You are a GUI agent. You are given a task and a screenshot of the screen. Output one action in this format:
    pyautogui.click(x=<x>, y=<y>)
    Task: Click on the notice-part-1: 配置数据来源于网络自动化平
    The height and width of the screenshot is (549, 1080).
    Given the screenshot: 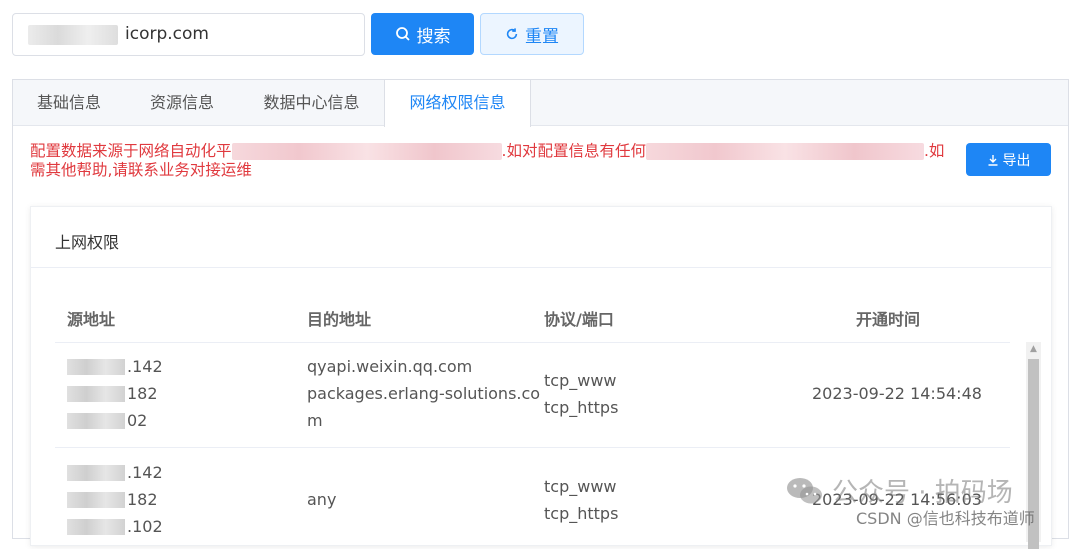 What is the action you would take?
    pyautogui.click(x=131, y=151)
    